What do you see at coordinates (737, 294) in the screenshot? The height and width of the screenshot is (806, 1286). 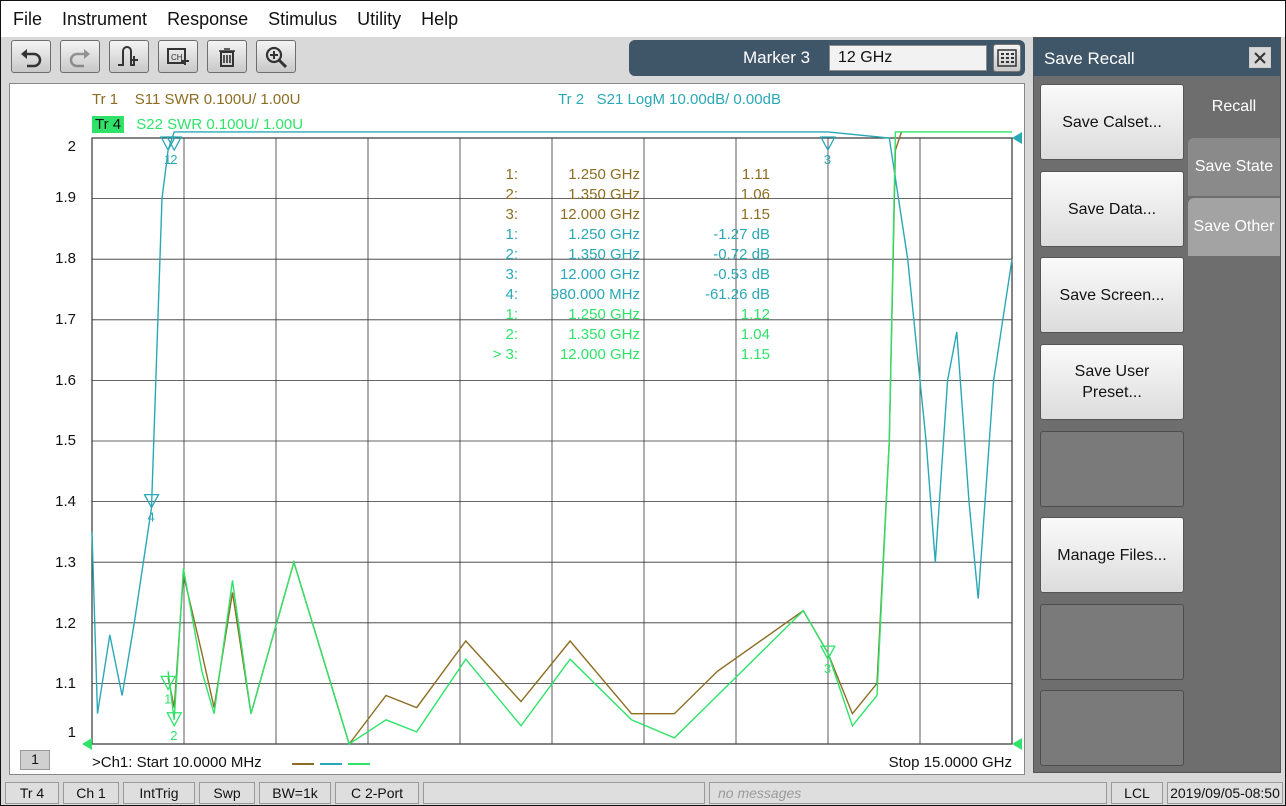 I see `marker-value: -61.26 dB` at bounding box center [737, 294].